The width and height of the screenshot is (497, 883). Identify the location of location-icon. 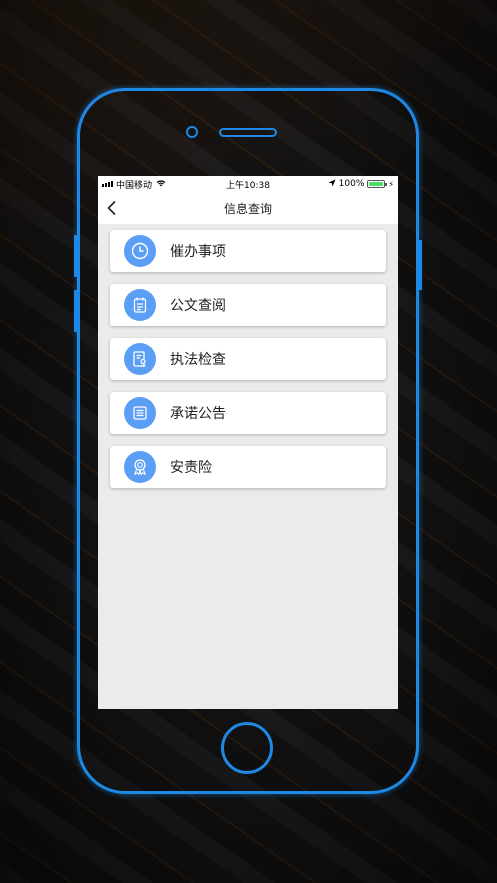
(332, 184).